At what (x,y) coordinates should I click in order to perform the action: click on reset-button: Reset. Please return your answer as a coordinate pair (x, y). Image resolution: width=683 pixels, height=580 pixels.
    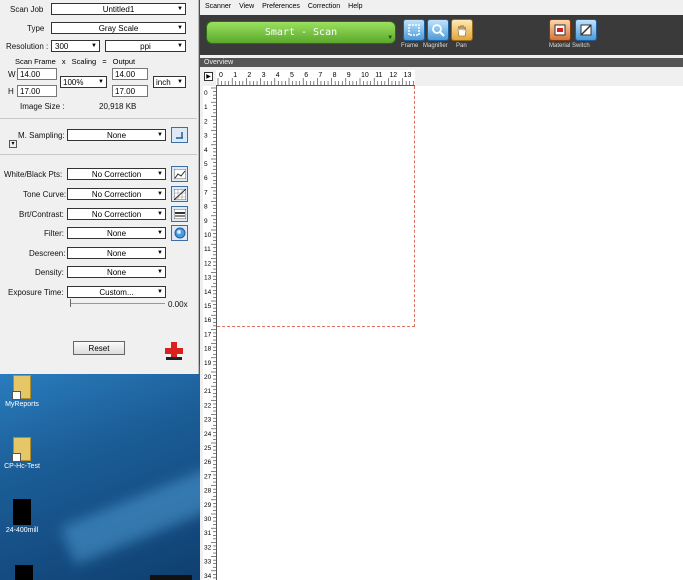
    Looking at the image, I should click on (99, 348).